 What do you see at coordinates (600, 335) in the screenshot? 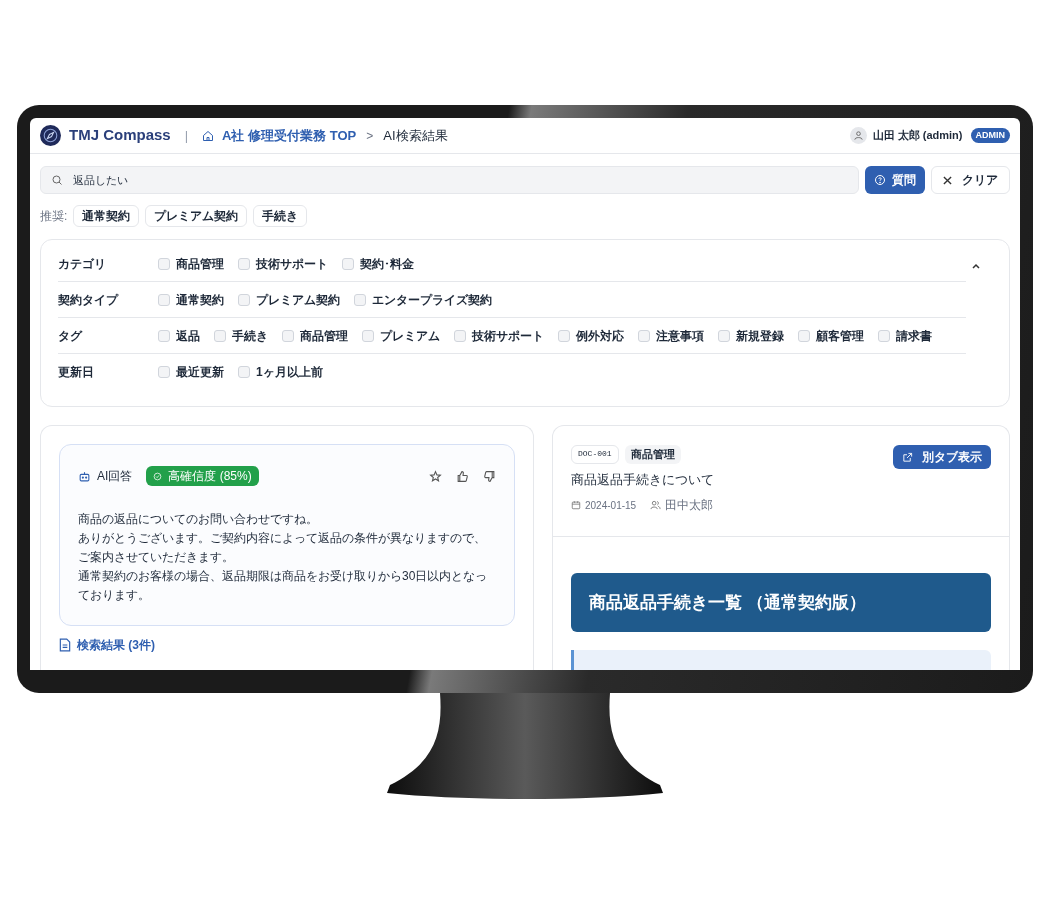
I see `checkbox-label: 例外対応` at bounding box center [600, 335].